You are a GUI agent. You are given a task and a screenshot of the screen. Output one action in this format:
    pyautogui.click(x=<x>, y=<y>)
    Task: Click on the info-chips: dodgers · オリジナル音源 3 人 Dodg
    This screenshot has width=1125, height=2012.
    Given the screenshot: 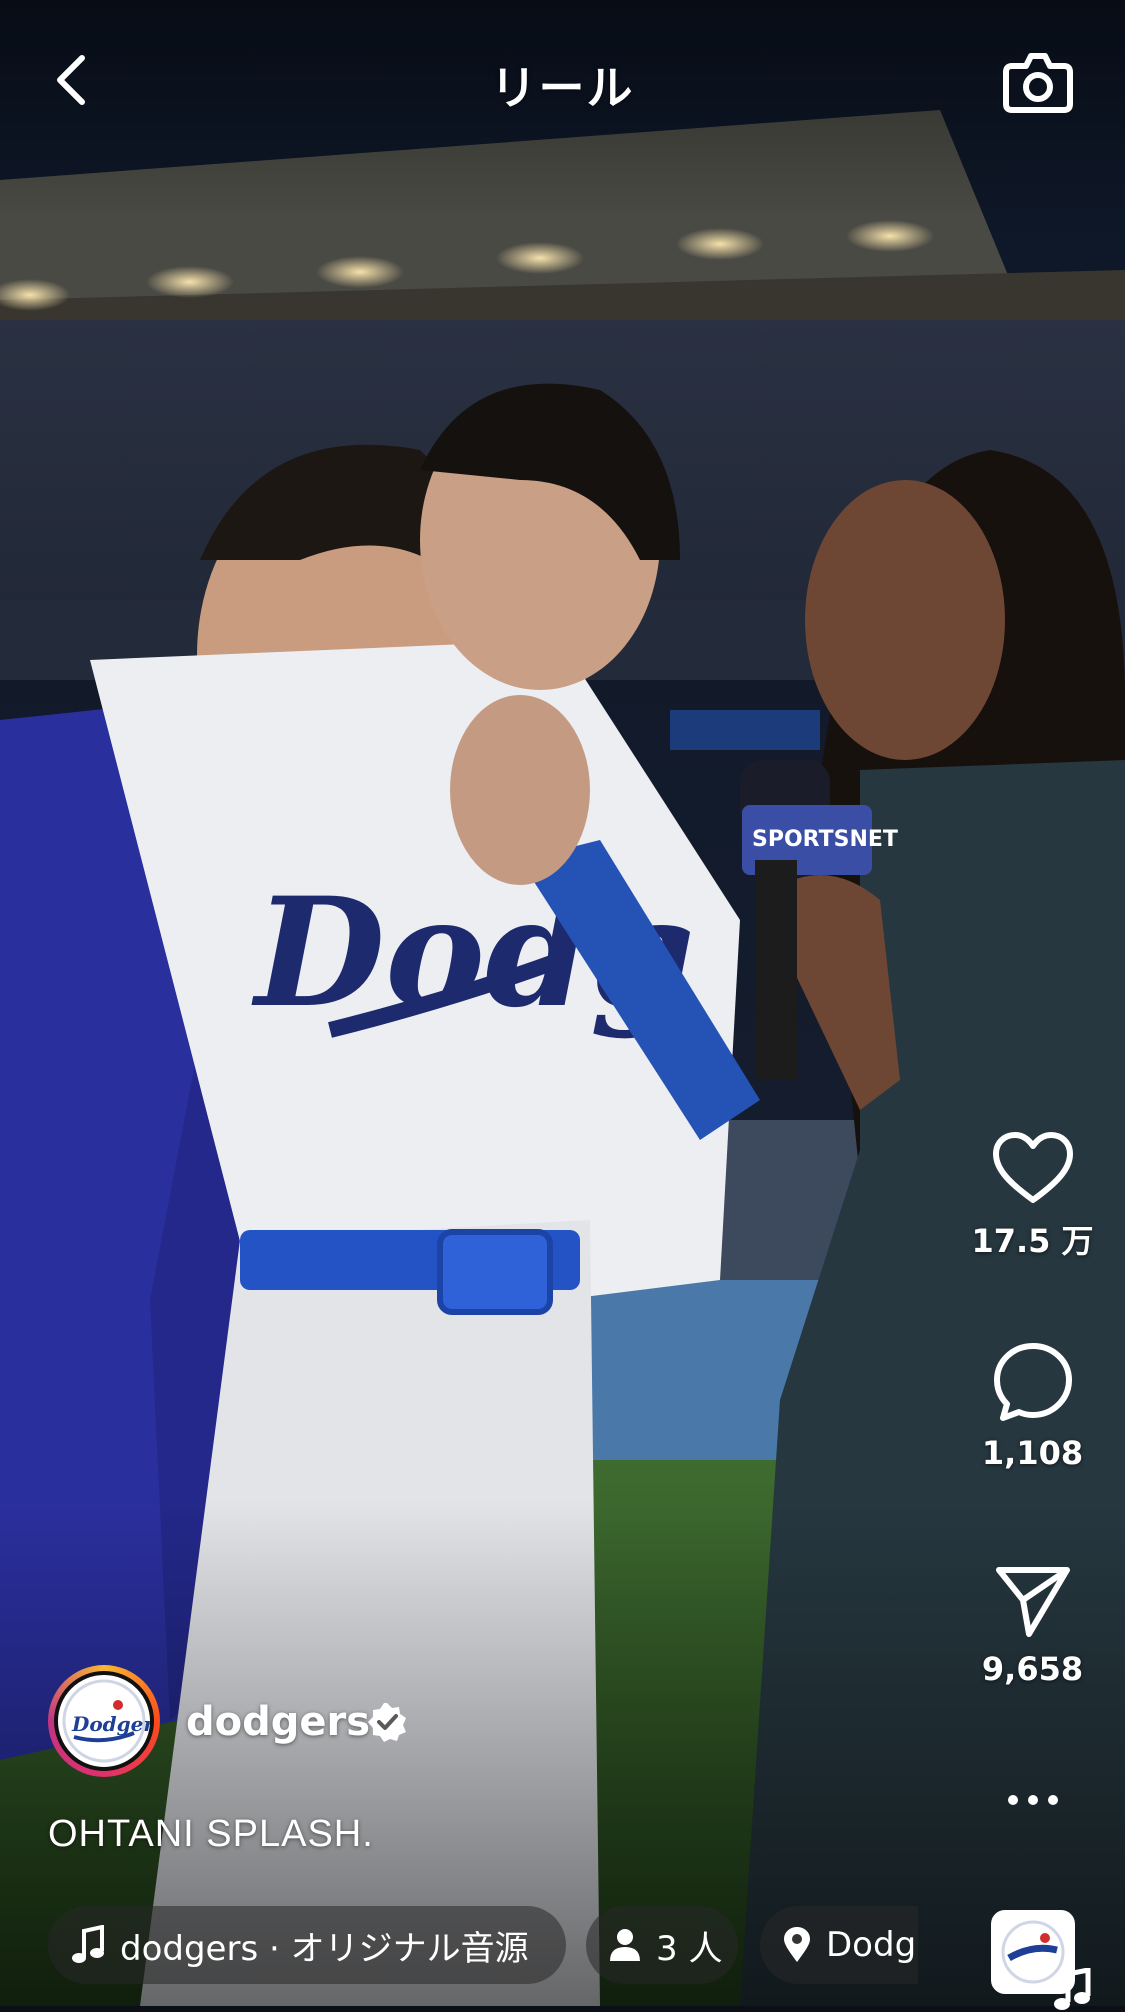 What is the action you would take?
    pyautogui.click(x=483, y=1946)
    